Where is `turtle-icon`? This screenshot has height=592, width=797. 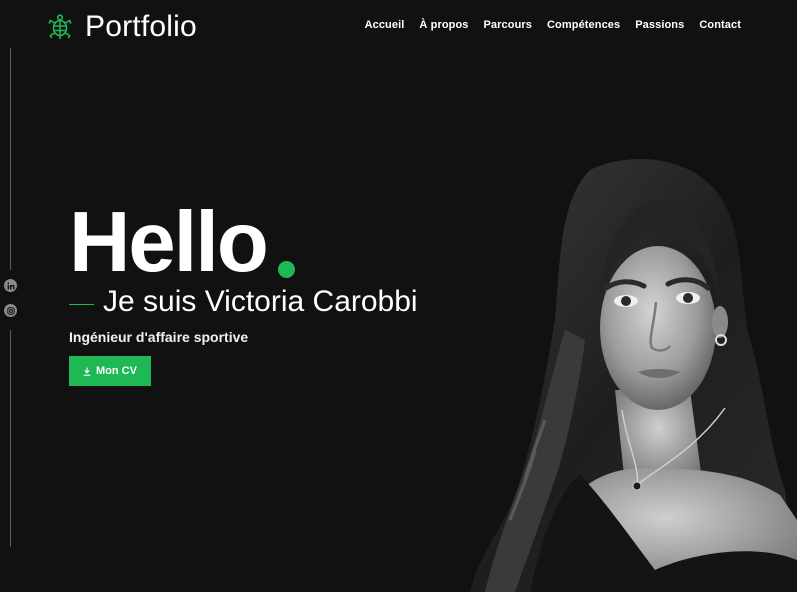
turtle-icon is located at coordinates (60, 26).